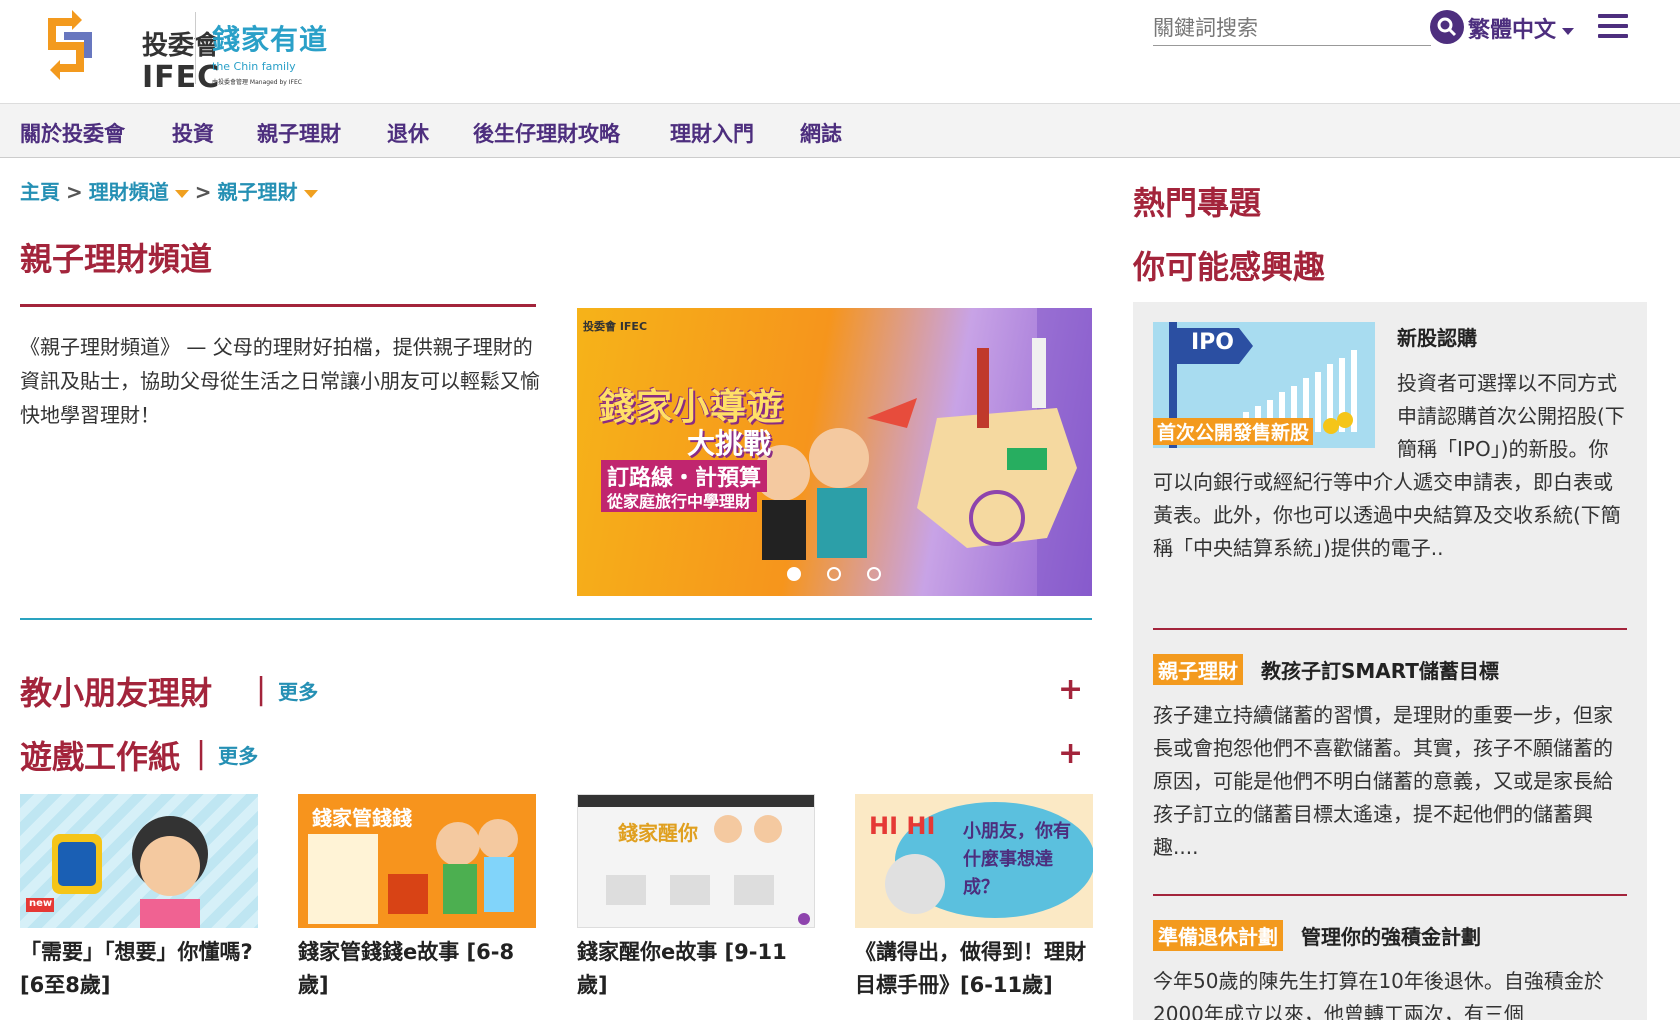  What do you see at coordinates (970, 968) in the screenshot?
I see `card-caption: 《講得出，做得到！理財目標手冊》[6-11歲]` at bounding box center [970, 968].